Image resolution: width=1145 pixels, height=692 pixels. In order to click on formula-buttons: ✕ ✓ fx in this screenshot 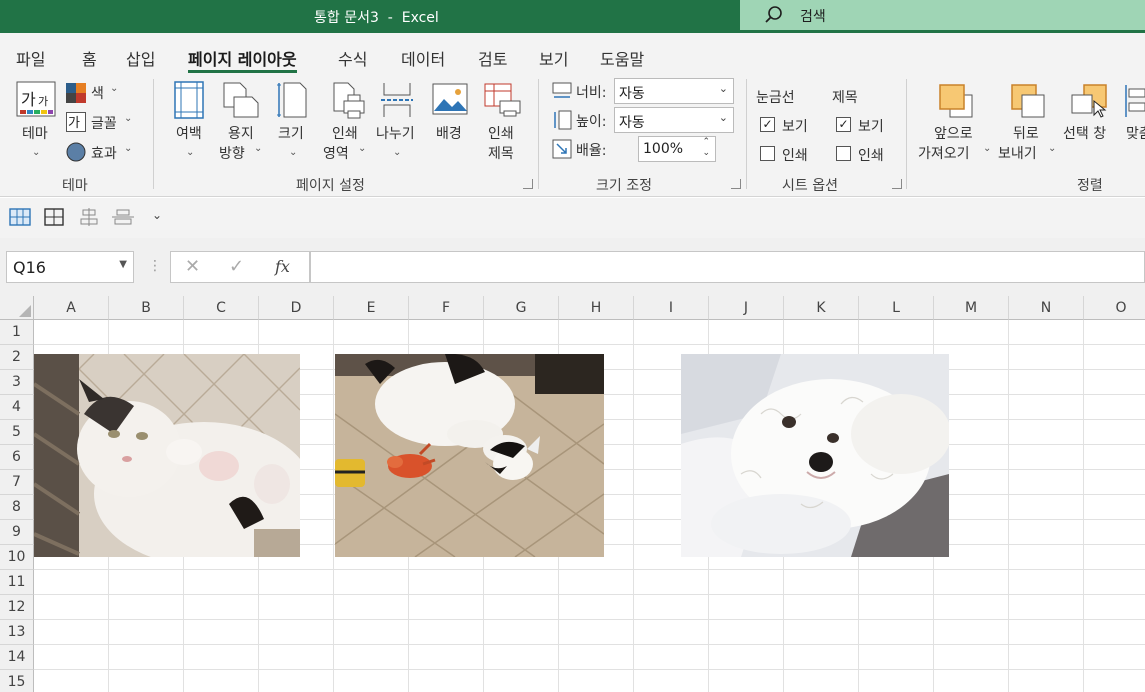, I will do `click(240, 267)`.